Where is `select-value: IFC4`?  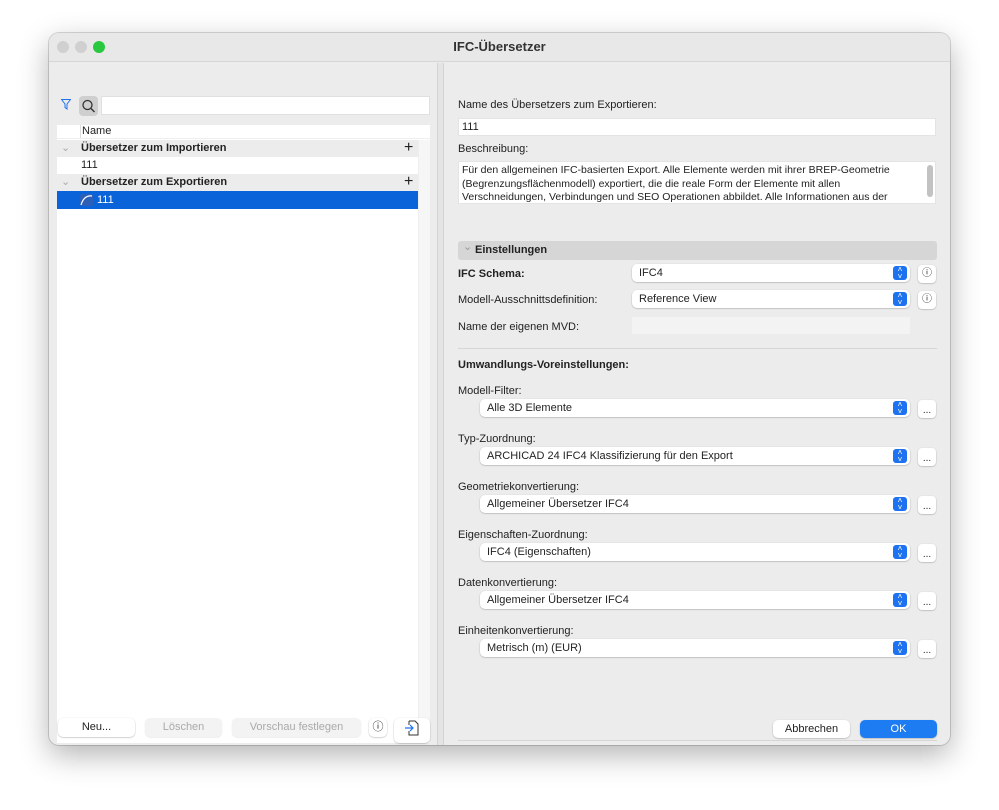
select-value: IFC4 is located at coordinates (651, 273).